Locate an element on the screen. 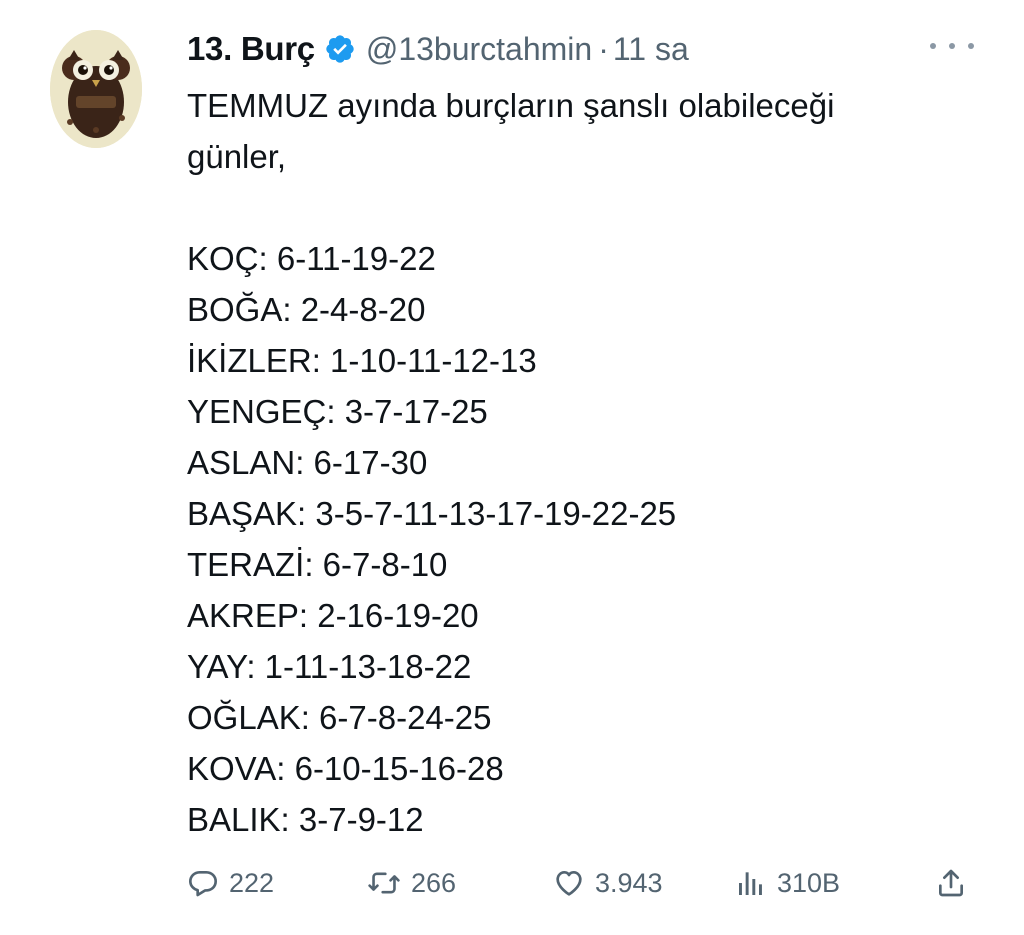 This screenshot has height=935, width=1024. share-button is located at coordinates (951, 883).